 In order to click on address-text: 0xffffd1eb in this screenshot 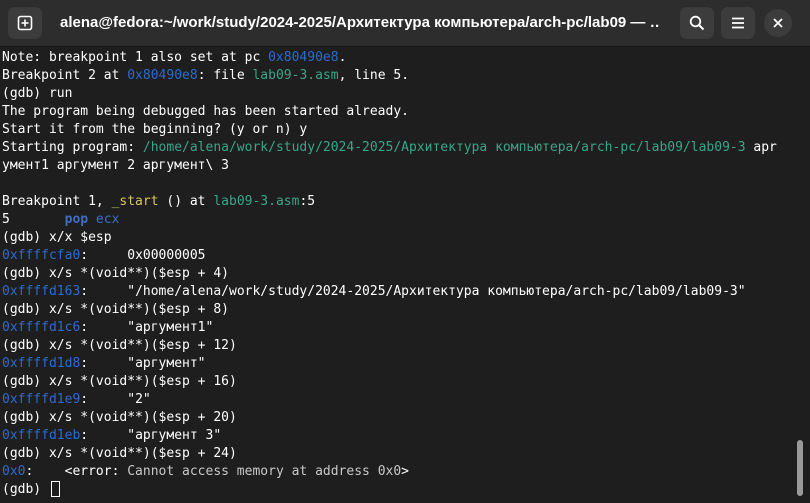, I will do `click(41, 435)`.